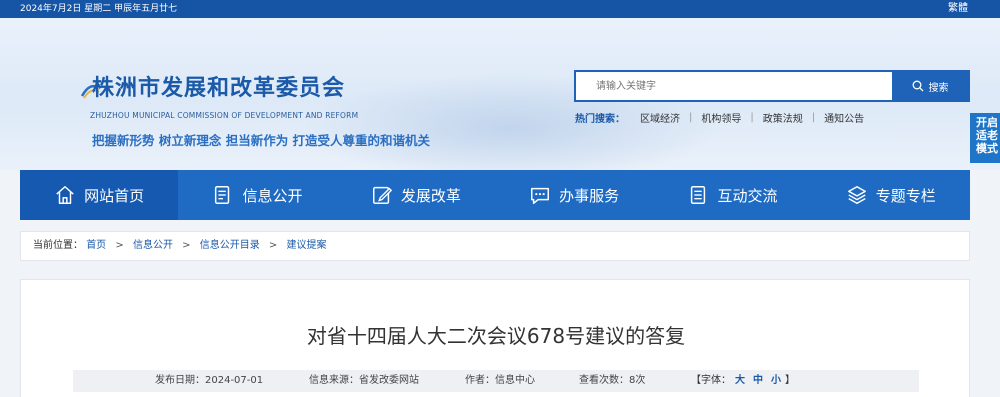 The width and height of the screenshot is (1000, 397). I want to click on site-title: 株洲市发展和改革委员会, so click(218, 86).